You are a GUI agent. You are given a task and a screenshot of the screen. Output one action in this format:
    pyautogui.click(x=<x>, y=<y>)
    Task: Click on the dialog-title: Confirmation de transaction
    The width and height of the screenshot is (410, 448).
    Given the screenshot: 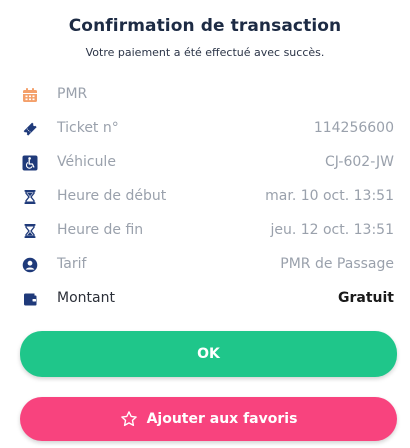 What is the action you would take?
    pyautogui.click(x=205, y=26)
    